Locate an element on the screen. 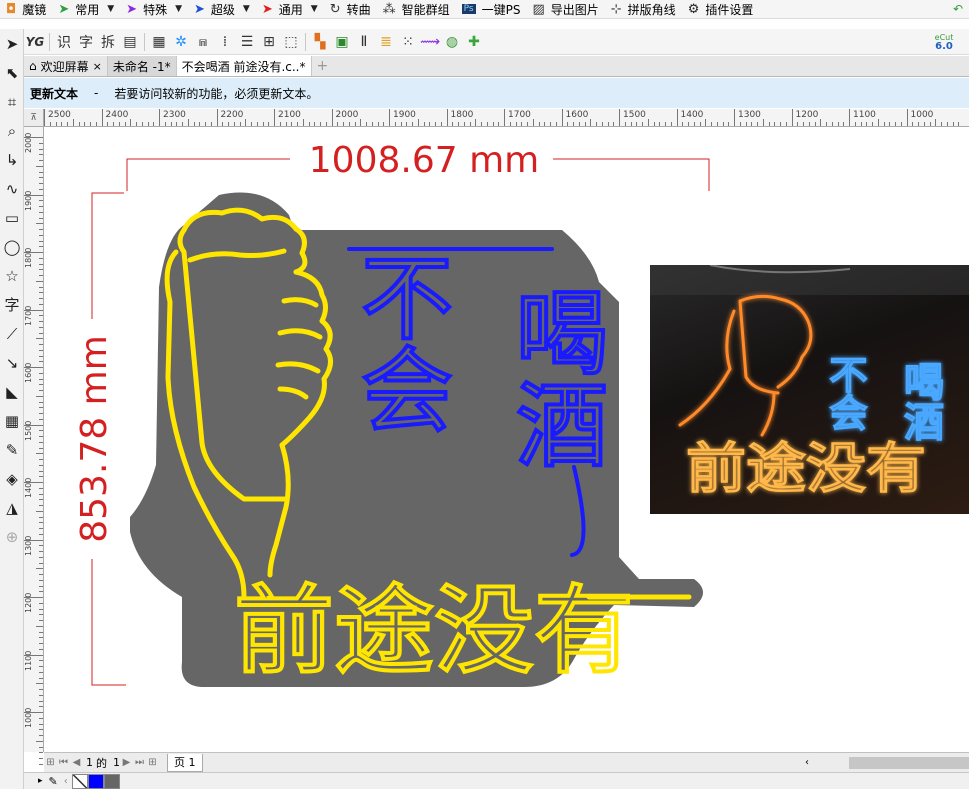 The image size is (969, 789). undo-icon: ↶ is located at coordinates (958, 9).